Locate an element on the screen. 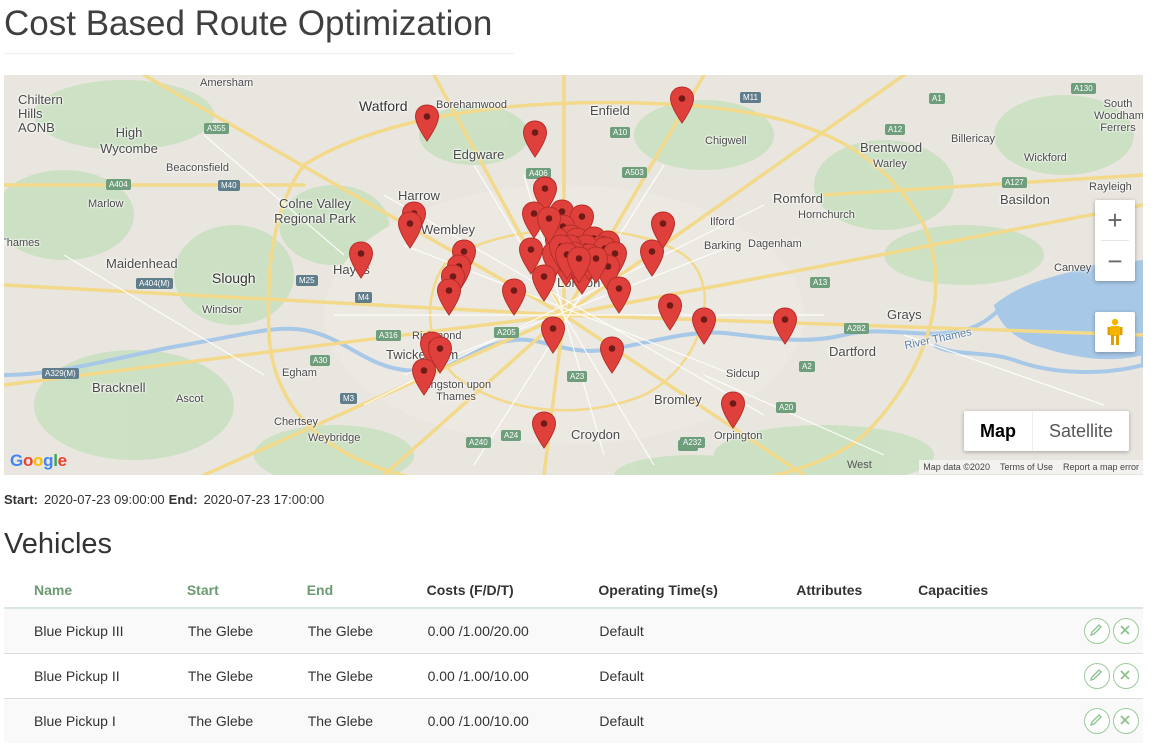  place-label: Dartford is located at coordinates (852, 351).